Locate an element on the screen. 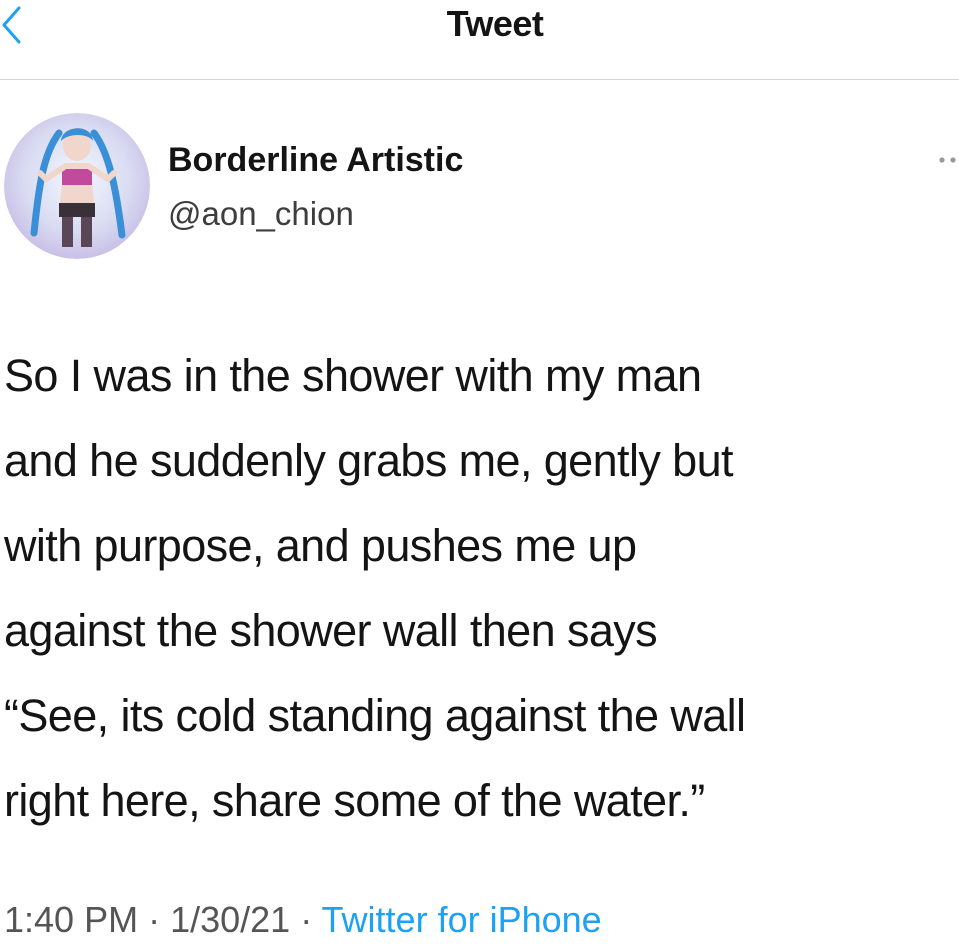 Image resolution: width=959 pixels, height=945 pixels. author-display-name: Borderline Artistic is located at coordinates (315, 160).